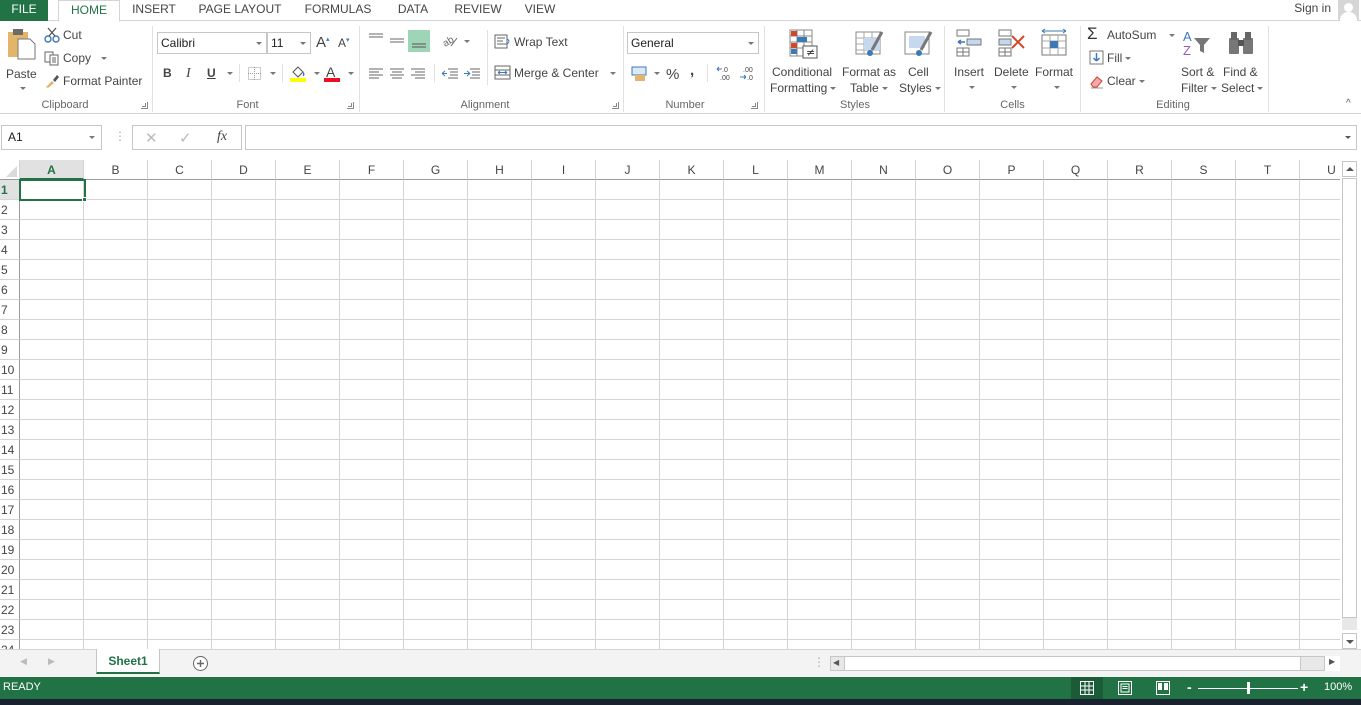 This screenshot has width=1361, height=705. I want to click on cell-u15, so click(1320, 470).